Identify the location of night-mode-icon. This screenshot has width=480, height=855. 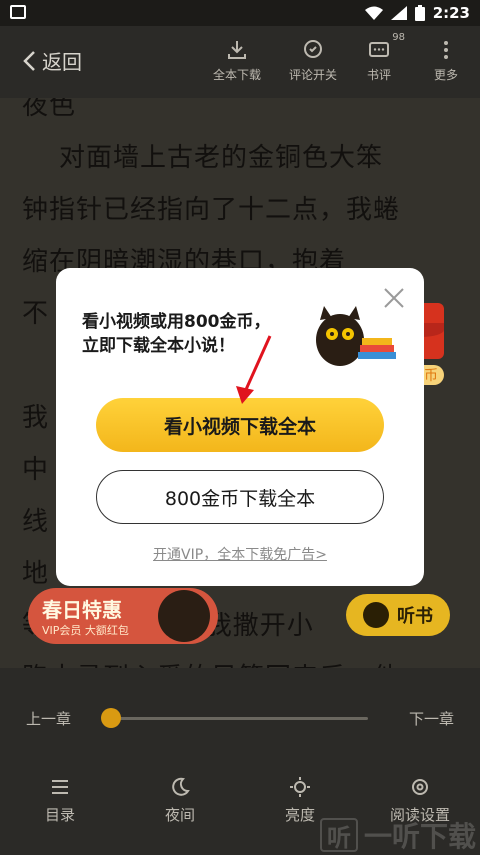
(181, 786).